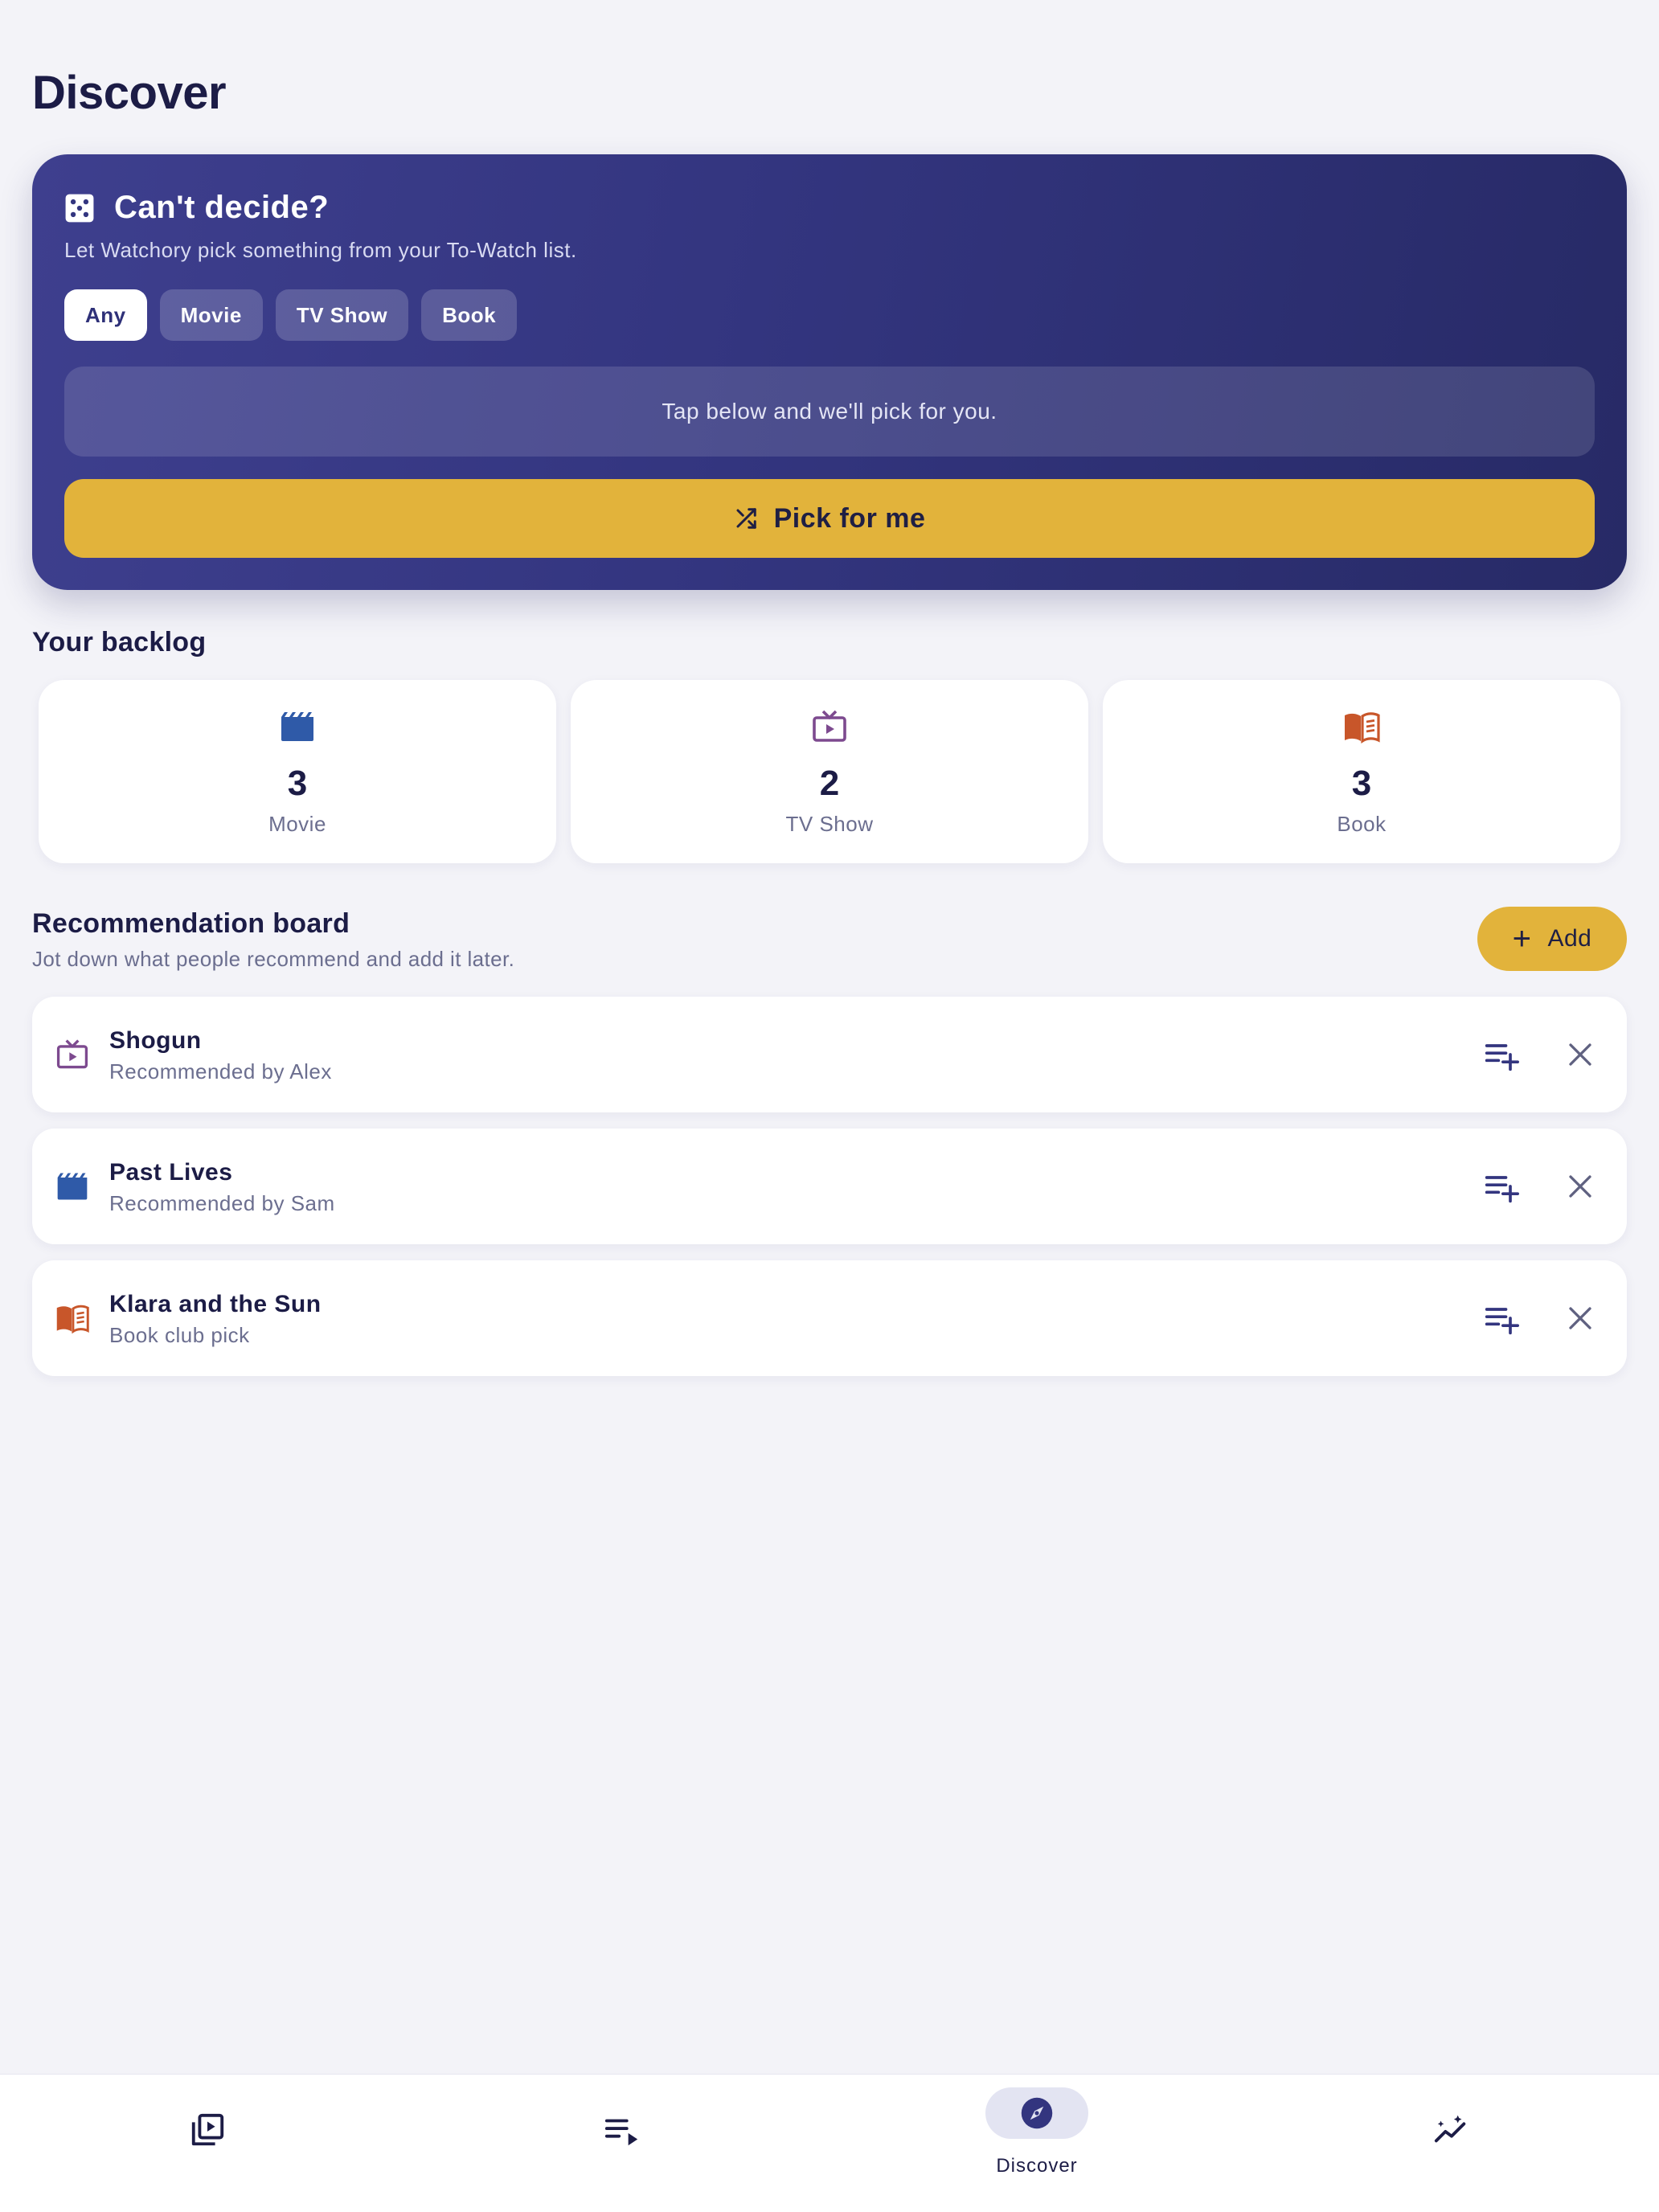 This screenshot has height=2212, width=1659. I want to click on nav-active-indicator, so click(1036, 2113).